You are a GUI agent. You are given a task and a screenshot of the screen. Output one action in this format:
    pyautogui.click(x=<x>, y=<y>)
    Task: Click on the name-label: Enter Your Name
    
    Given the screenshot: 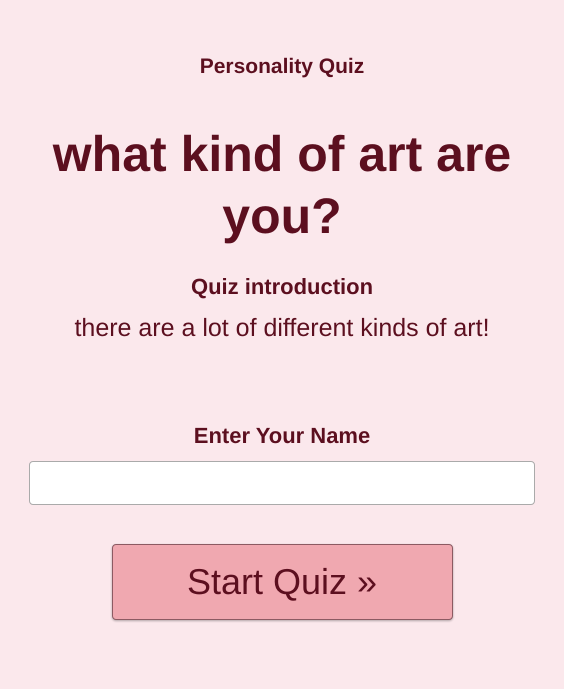 What is the action you would take?
    pyautogui.click(x=282, y=436)
    